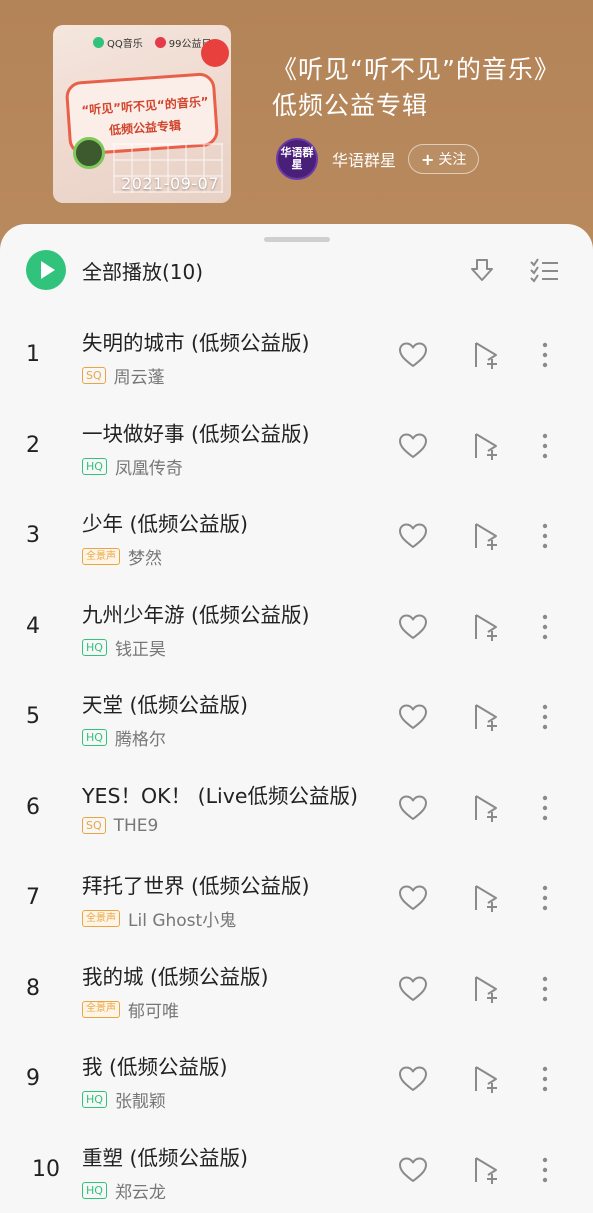 The width and height of the screenshot is (593, 1213). Describe the element at coordinates (482, 270) in the screenshot. I see `download-icon` at that location.